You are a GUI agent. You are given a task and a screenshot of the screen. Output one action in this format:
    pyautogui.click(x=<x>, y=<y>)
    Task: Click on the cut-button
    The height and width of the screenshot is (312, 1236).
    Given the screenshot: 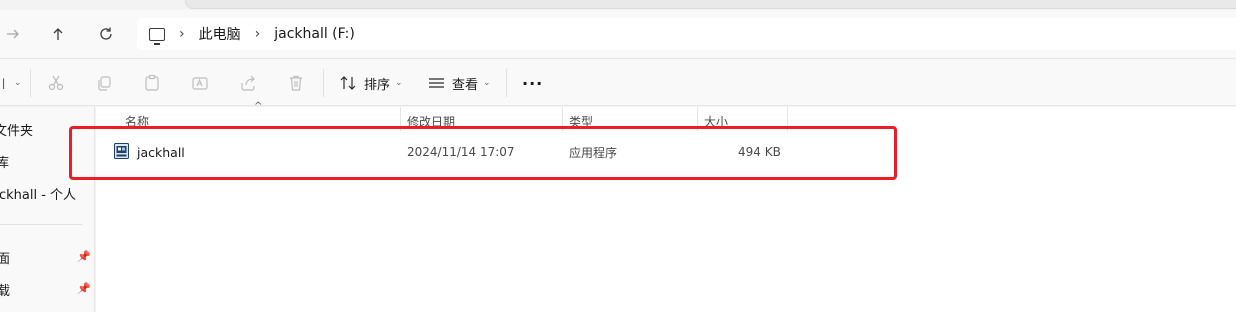 What is the action you would take?
    pyautogui.click(x=56, y=83)
    